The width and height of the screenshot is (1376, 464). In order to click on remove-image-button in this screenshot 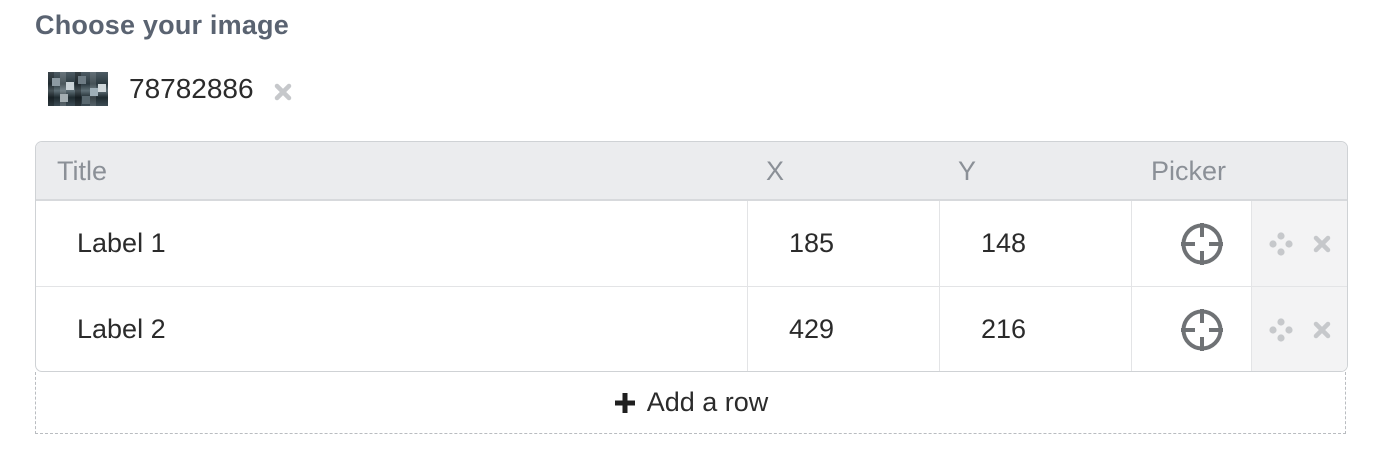, I will do `click(283, 92)`.